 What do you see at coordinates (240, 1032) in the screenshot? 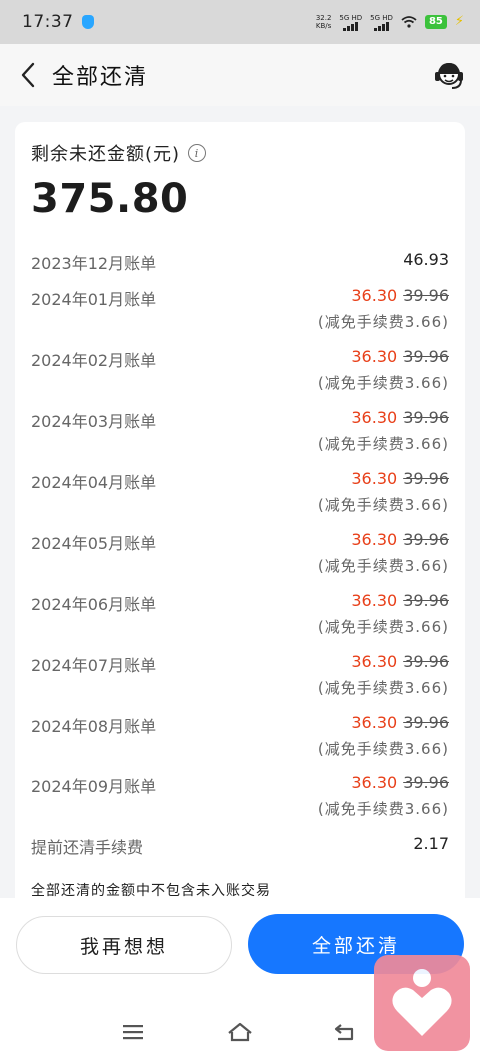
I see `home-icon` at bounding box center [240, 1032].